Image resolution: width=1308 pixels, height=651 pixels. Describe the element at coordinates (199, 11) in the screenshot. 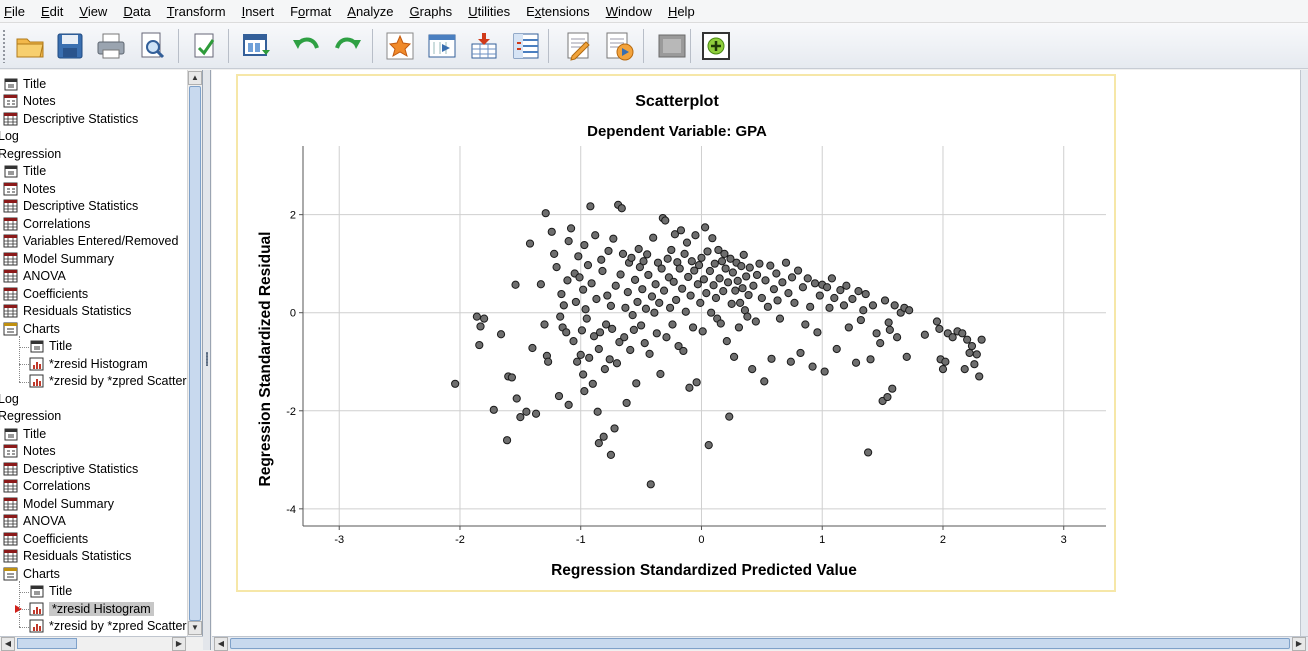

I see `menu-transform: Transform` at that location.